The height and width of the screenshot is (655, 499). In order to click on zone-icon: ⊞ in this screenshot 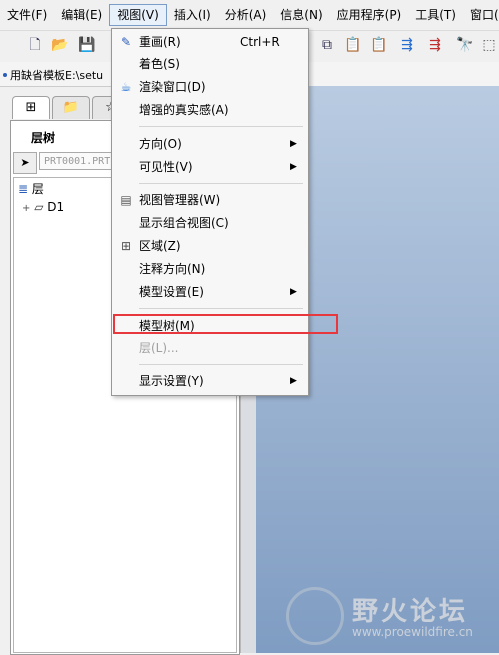, I will do `click(126, 246)`.